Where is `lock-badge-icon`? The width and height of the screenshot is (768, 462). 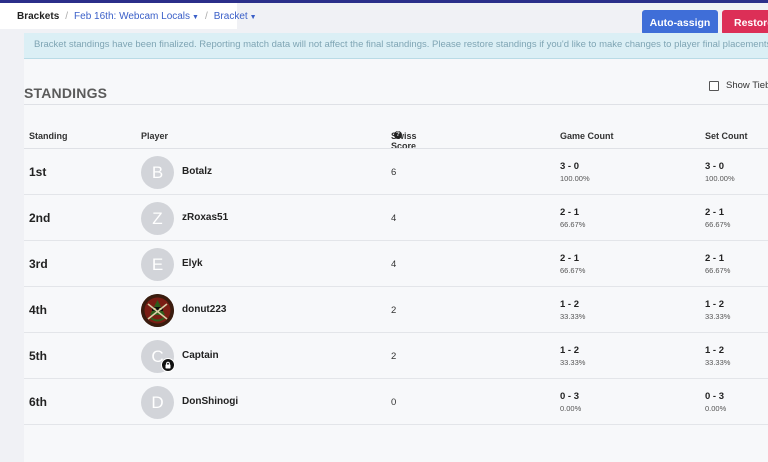
lock-badge-icon is located at coordinates (168, 365).